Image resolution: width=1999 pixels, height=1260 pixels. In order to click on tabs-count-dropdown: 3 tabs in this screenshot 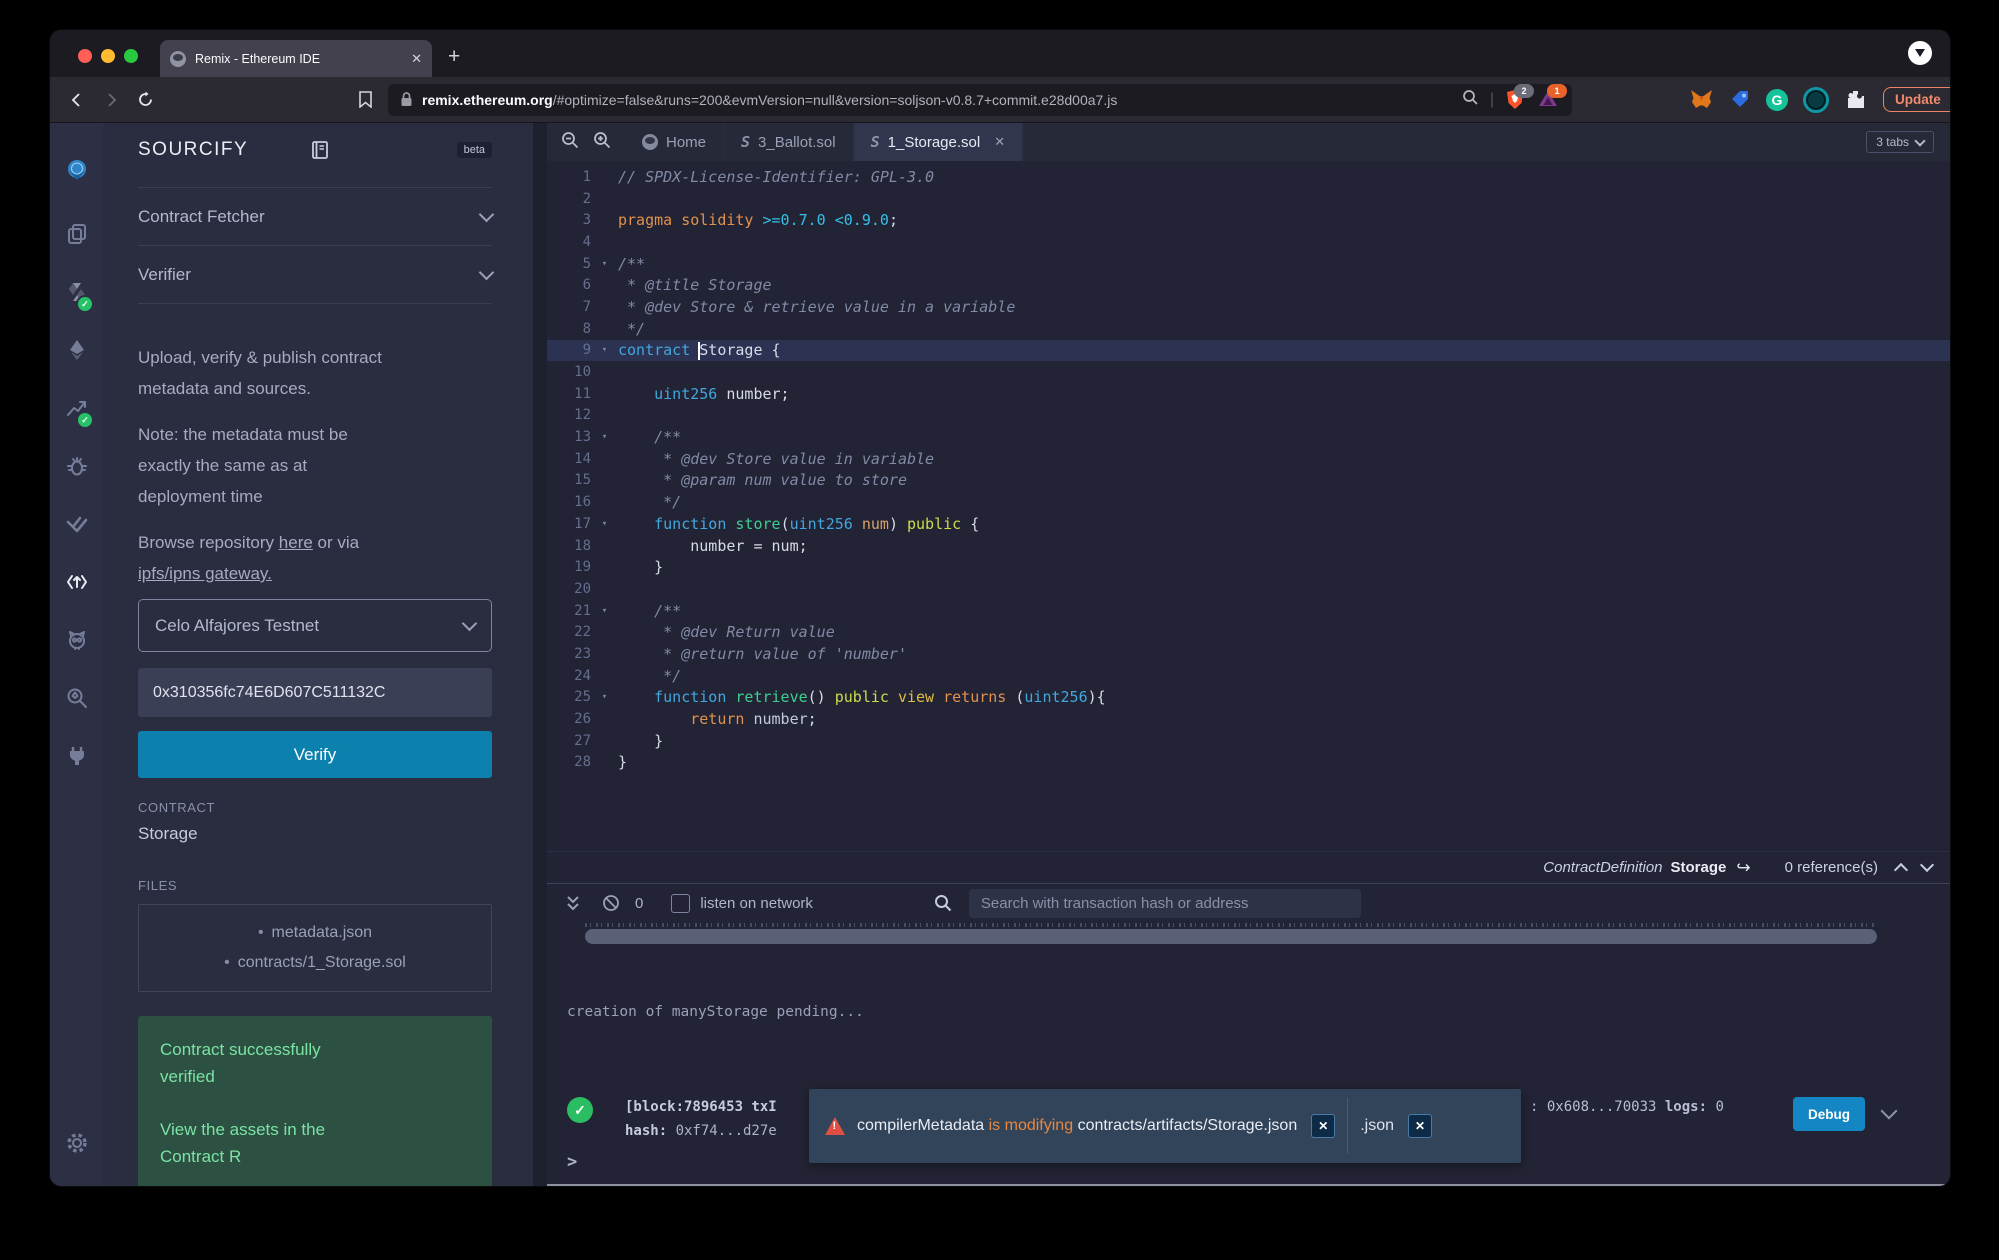, I will do `click(1900, 142)`.